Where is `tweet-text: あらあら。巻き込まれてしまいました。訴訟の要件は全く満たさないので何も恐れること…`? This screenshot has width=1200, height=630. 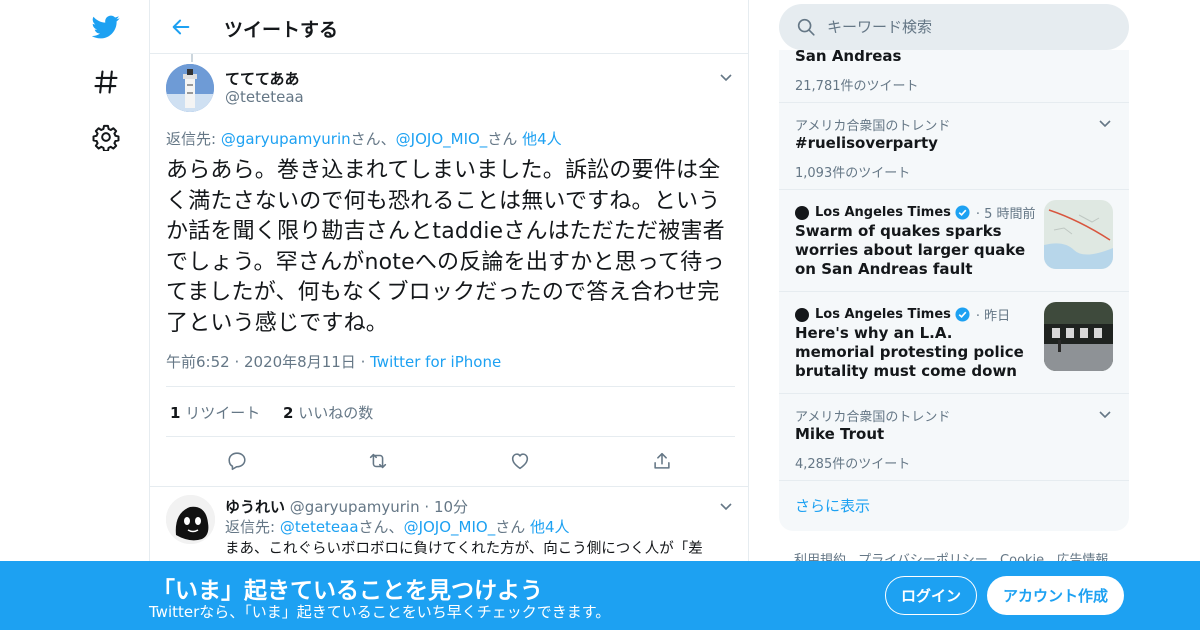 tweet-text: あらあら。巻き込まれてしまいました。訴訟の要件は全く満たさないので何も恐れること… is located at coordinates (445, 247).